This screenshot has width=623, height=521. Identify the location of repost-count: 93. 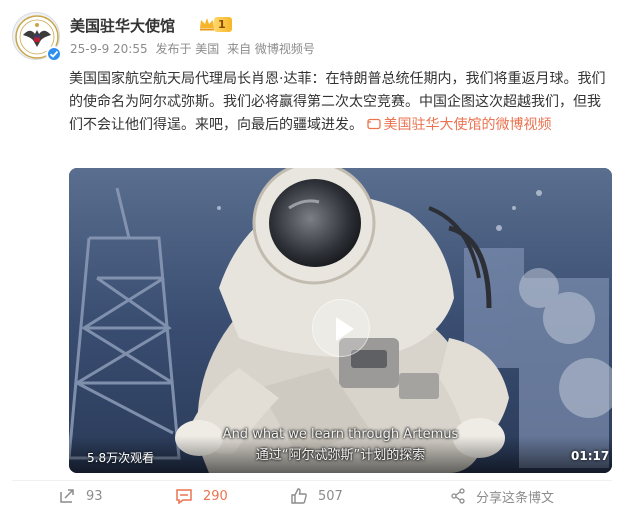
(94, 496).